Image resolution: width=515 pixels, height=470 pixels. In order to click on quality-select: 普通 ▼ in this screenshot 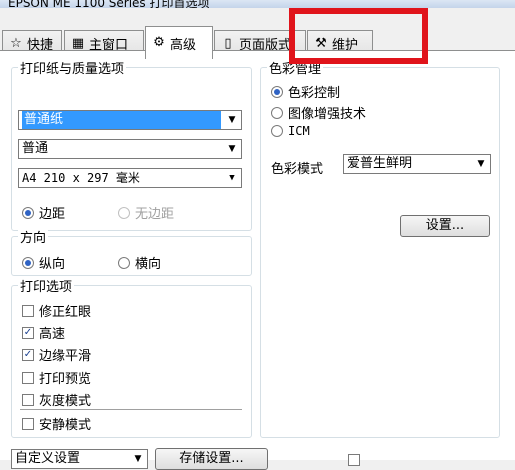, I will do `click(130, 149)`.